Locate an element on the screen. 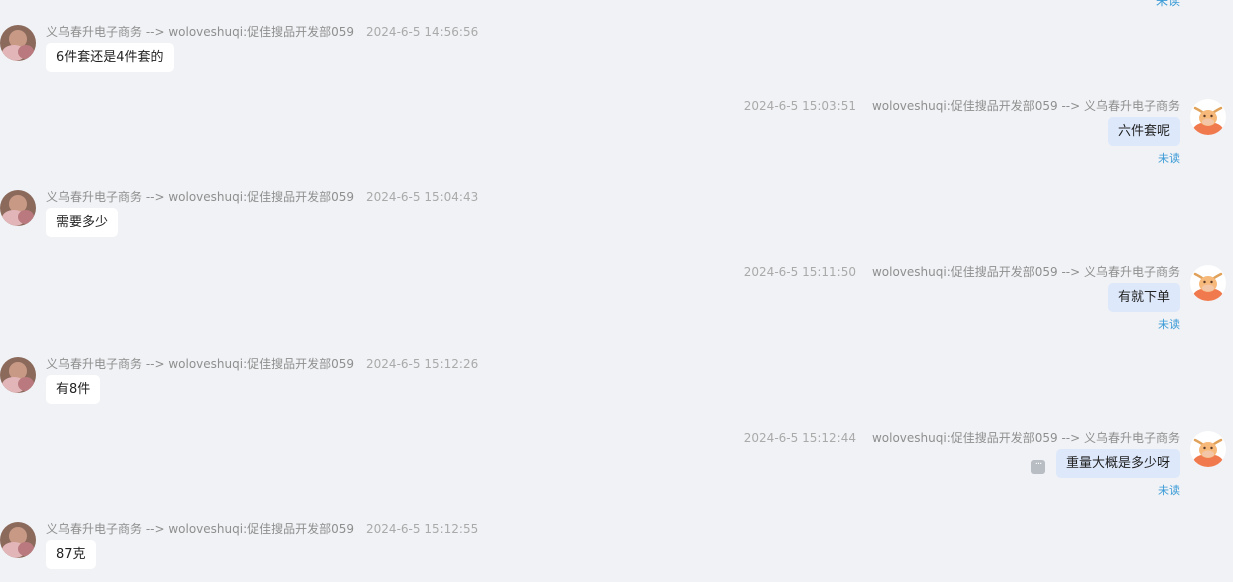  message-bubble: 6件套还是4件套的 is located at coordinates (110, 57).